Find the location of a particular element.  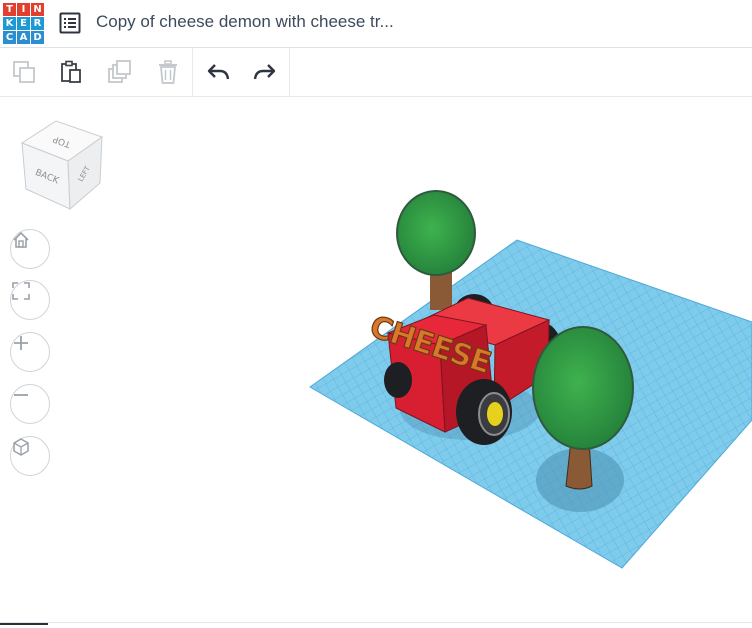

tree-trunk is located at coordinates (441, 290).